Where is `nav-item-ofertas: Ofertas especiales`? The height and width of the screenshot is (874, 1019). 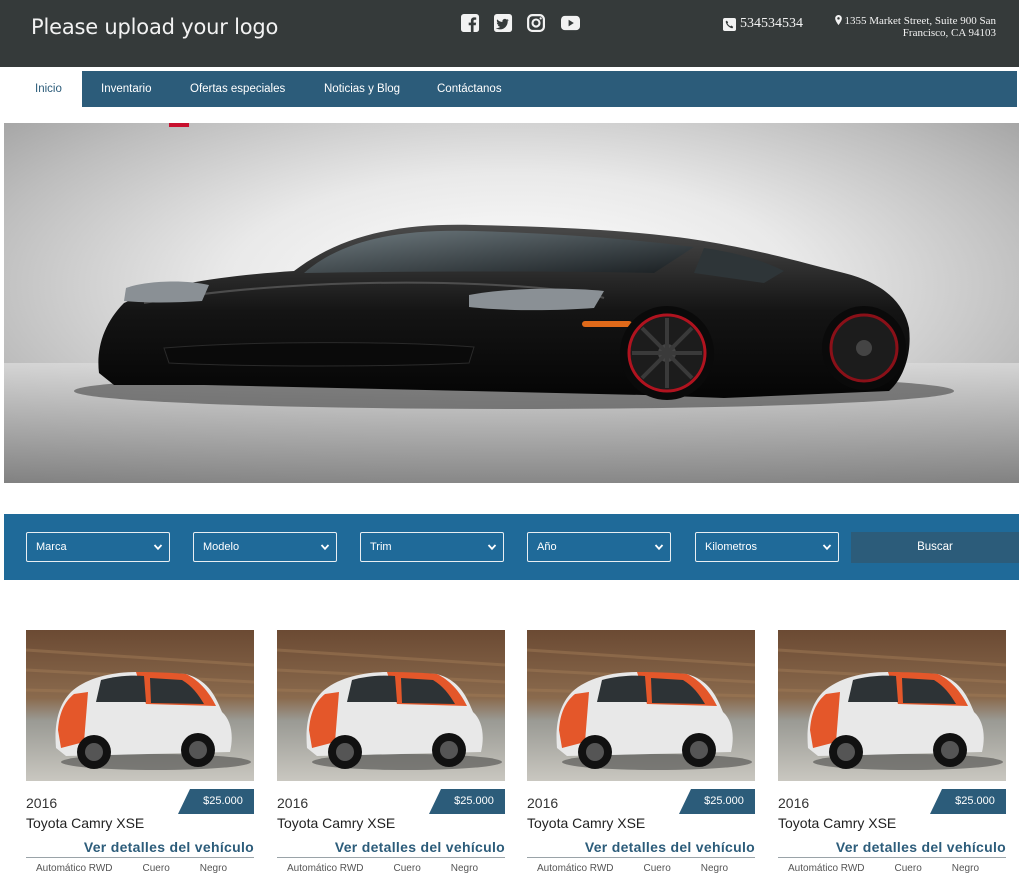
nav-item-ofertas: Ofertas especiales is located at coordinates (237, 89).